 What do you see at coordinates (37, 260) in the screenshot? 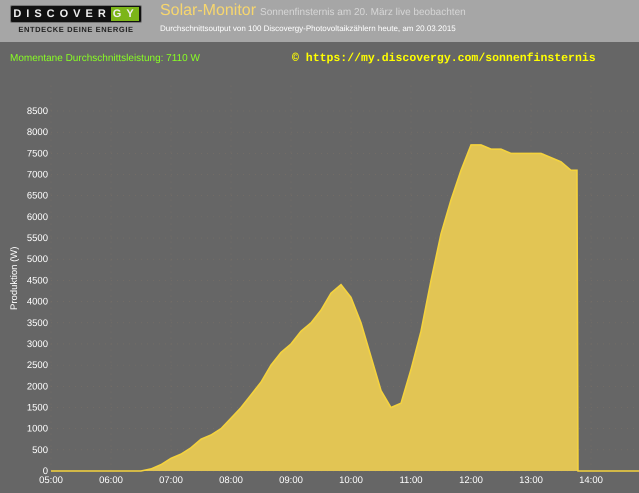
I see `y-tick-label: 5000` at bounding box center [37, 260].